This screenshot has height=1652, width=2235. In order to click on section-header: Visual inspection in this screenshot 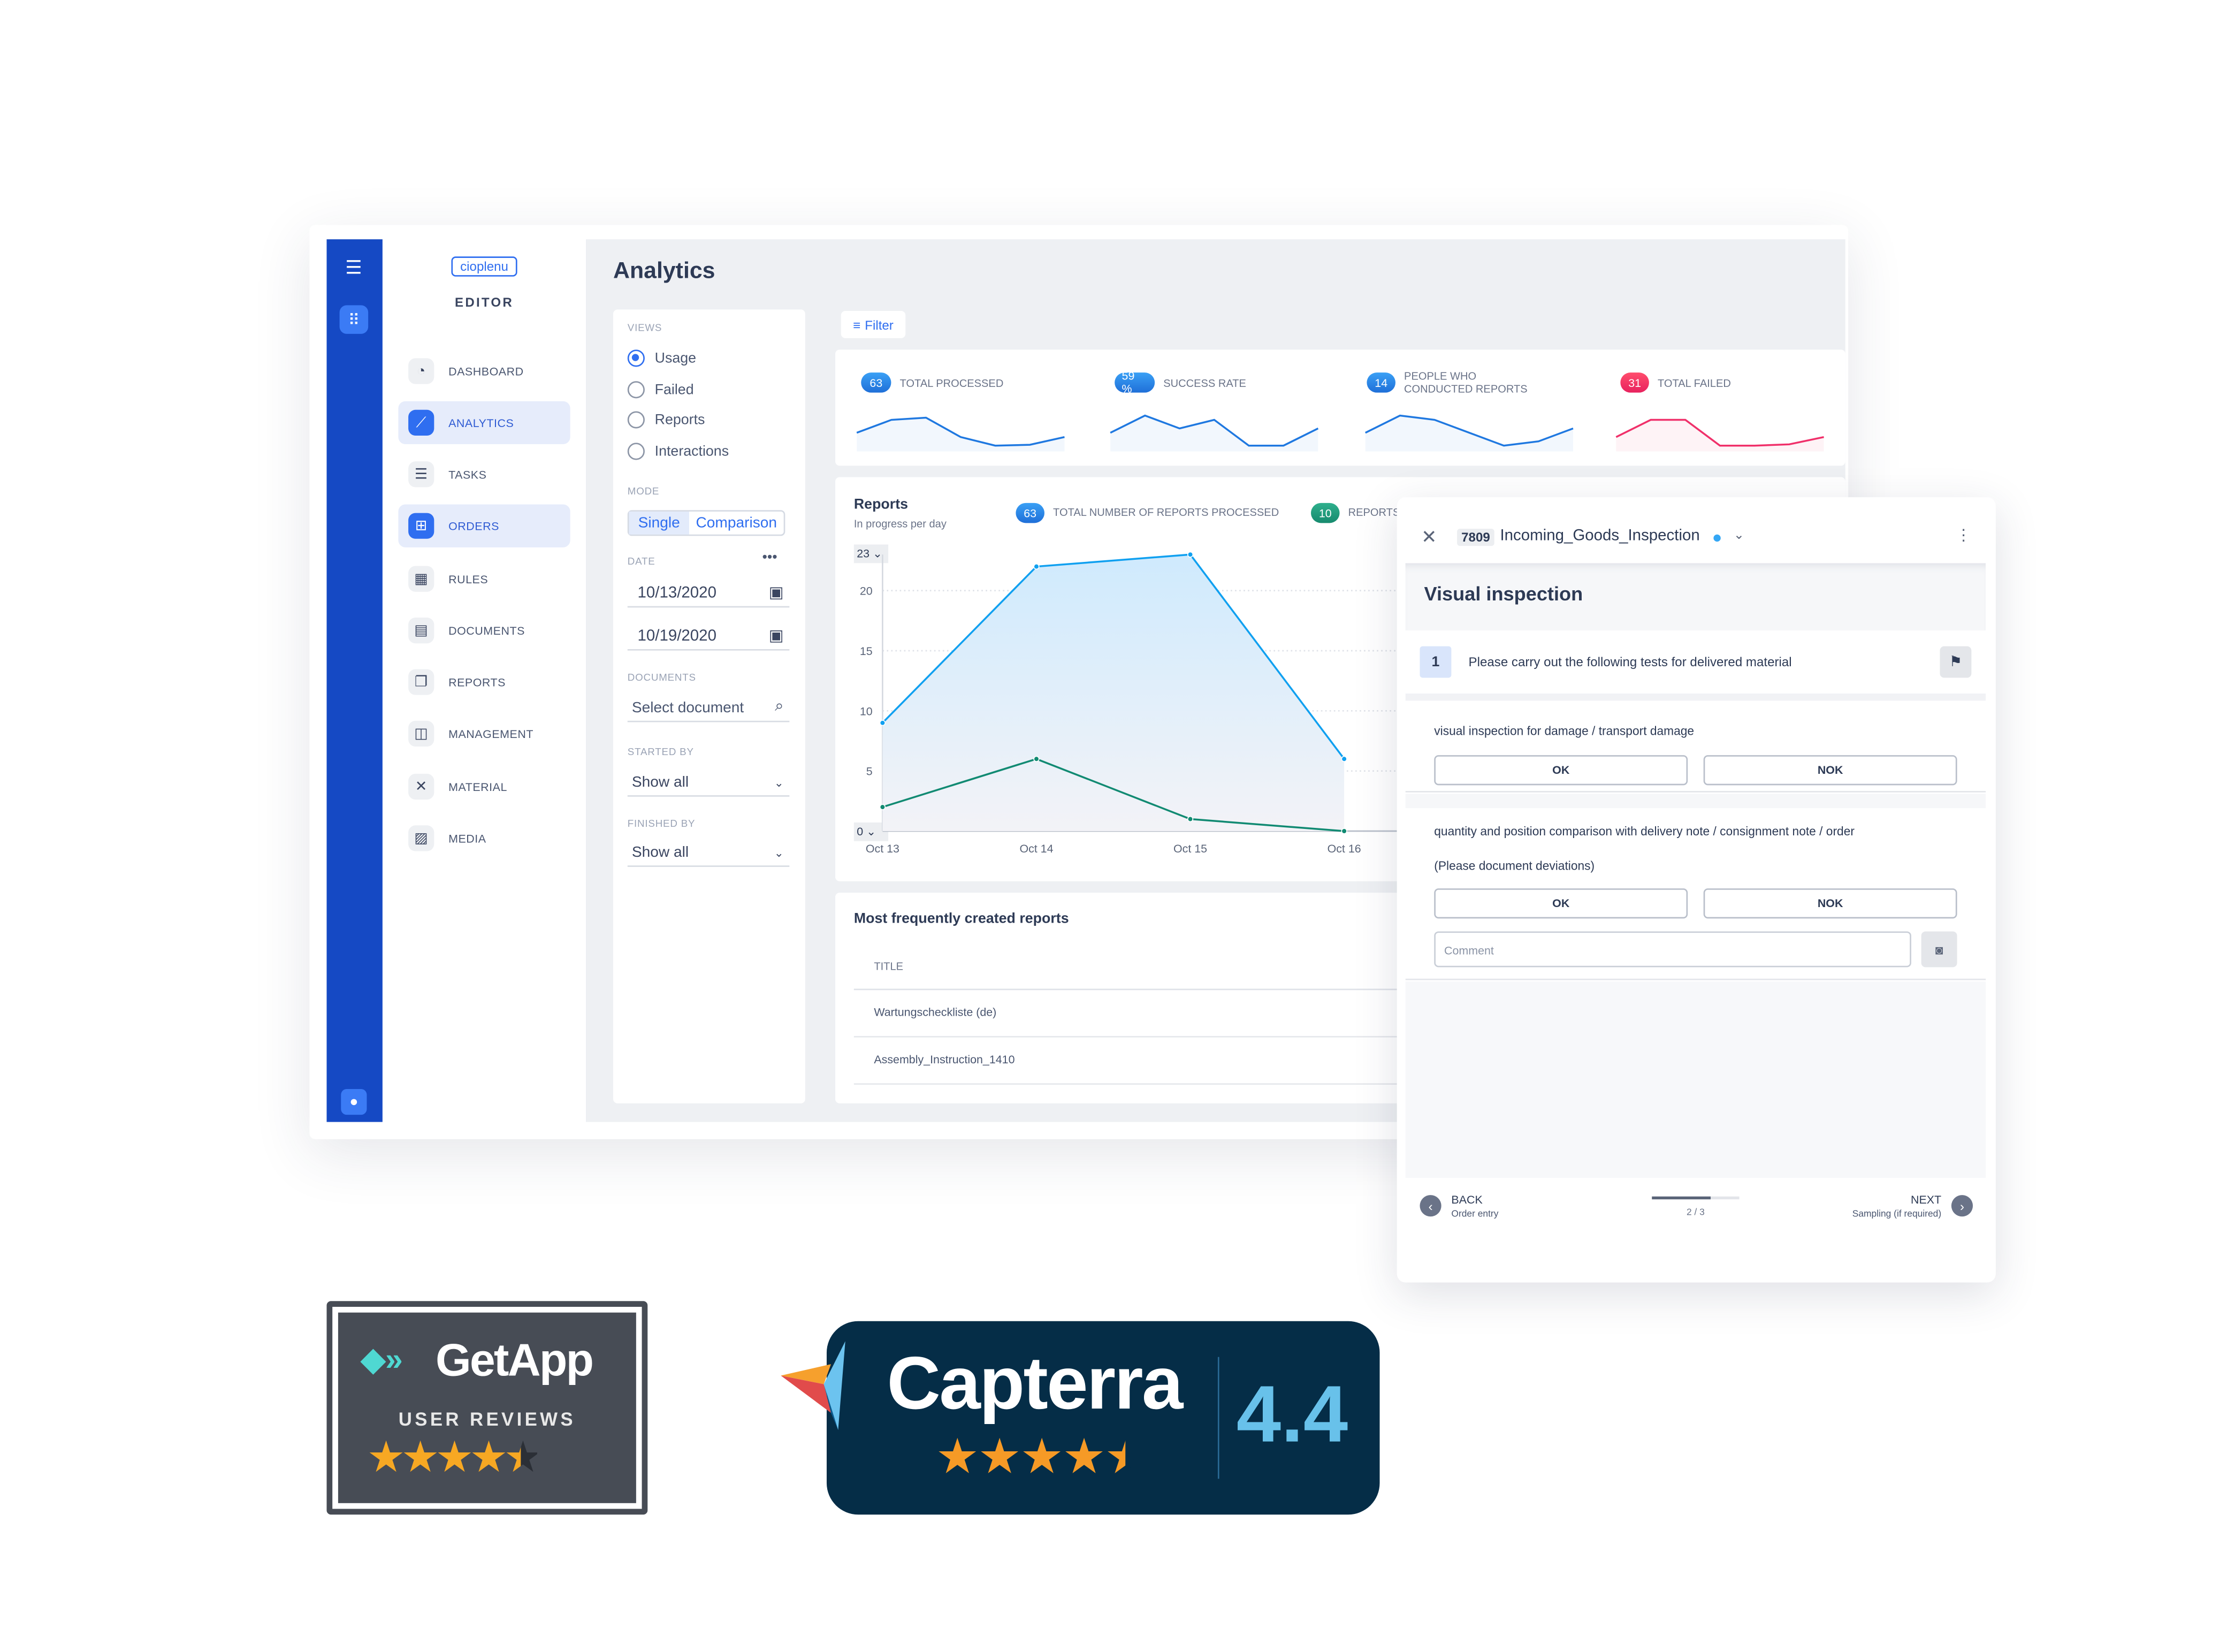, I will do `click(1696, 597)`.